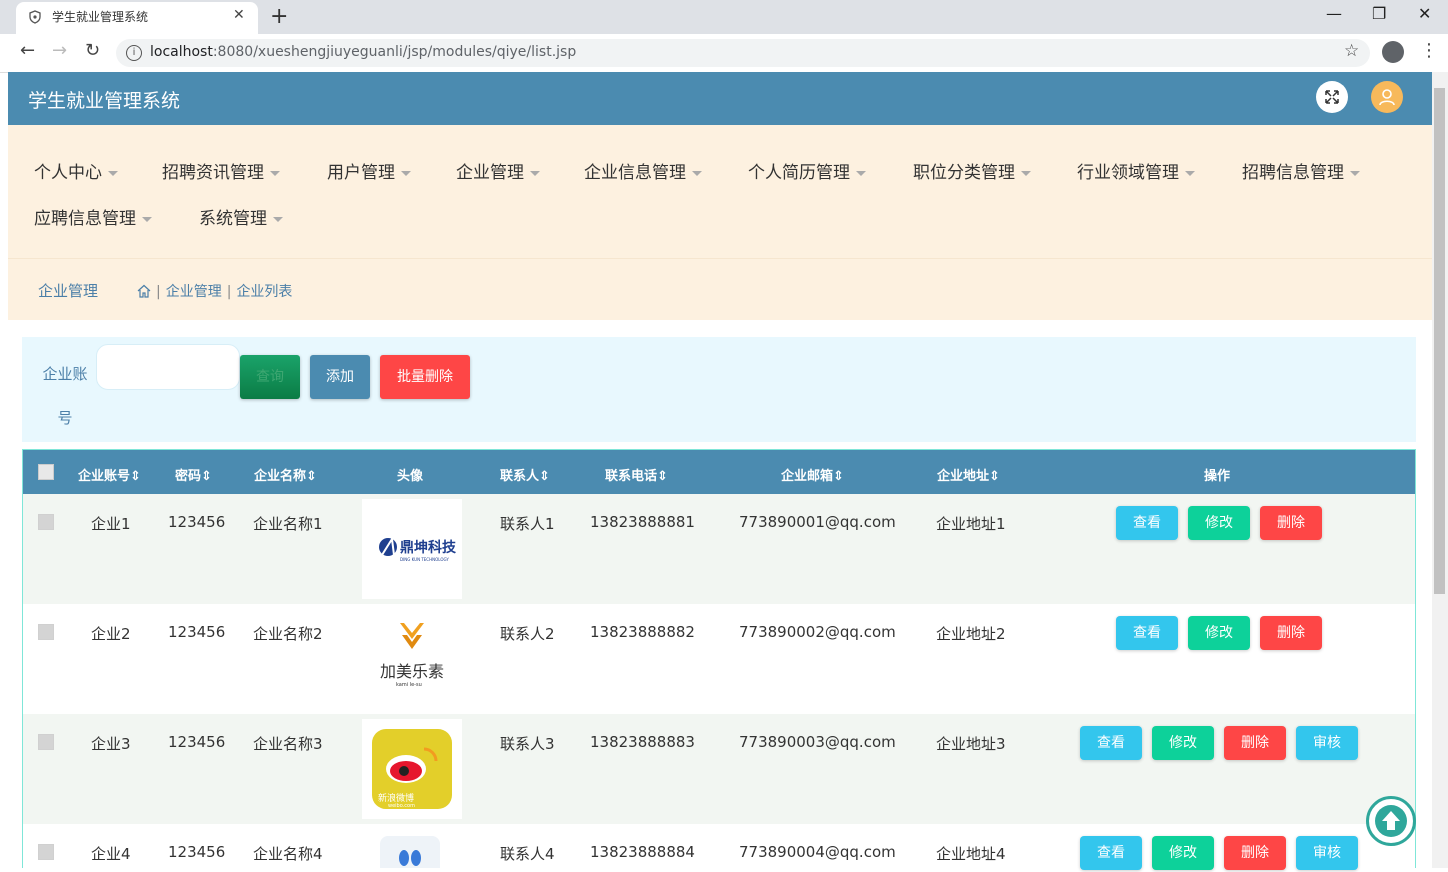  I want to click on app-title: 学生就业管理系统, so click(104, 101).